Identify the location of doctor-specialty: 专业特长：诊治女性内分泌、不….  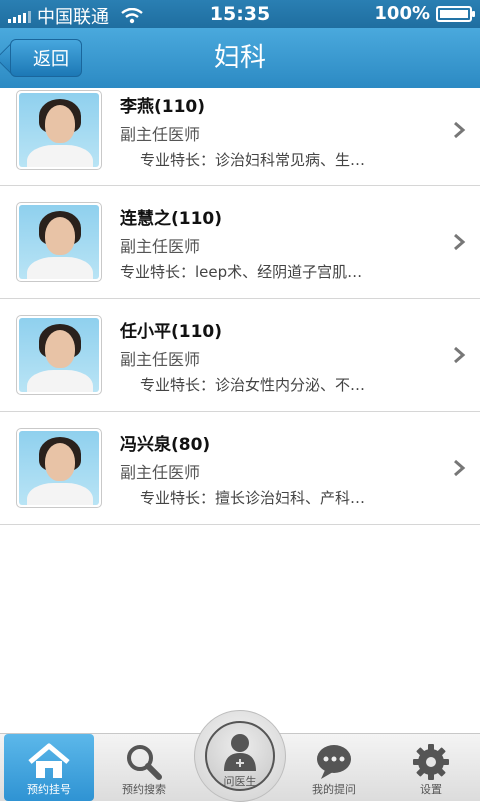
(253, 385).